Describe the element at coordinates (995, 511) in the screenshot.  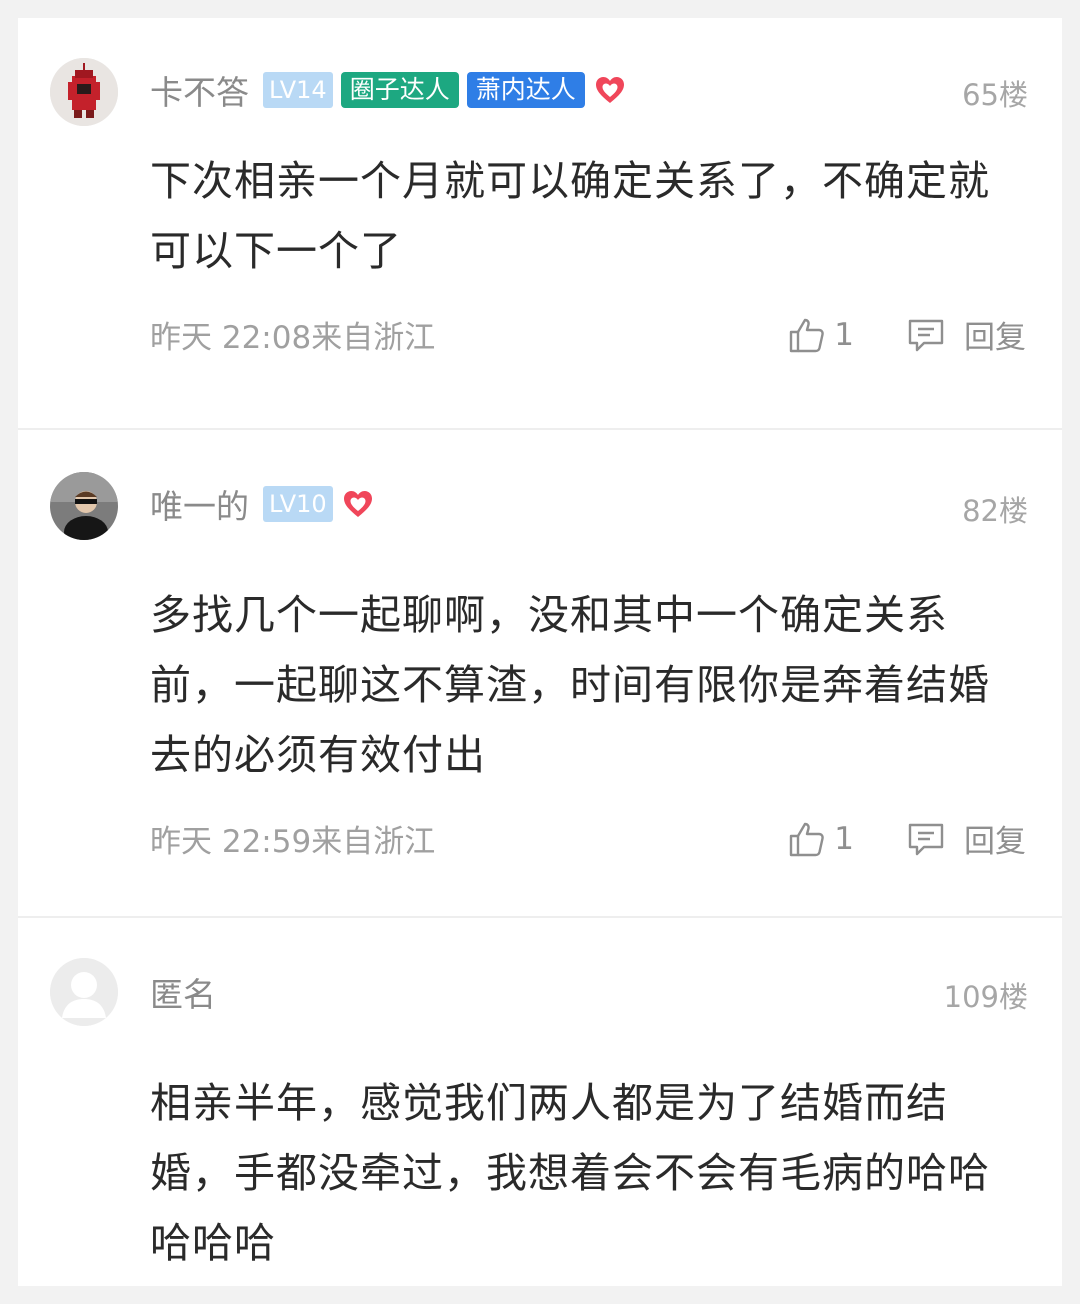
I see `floor-number: 82楼` at that location.